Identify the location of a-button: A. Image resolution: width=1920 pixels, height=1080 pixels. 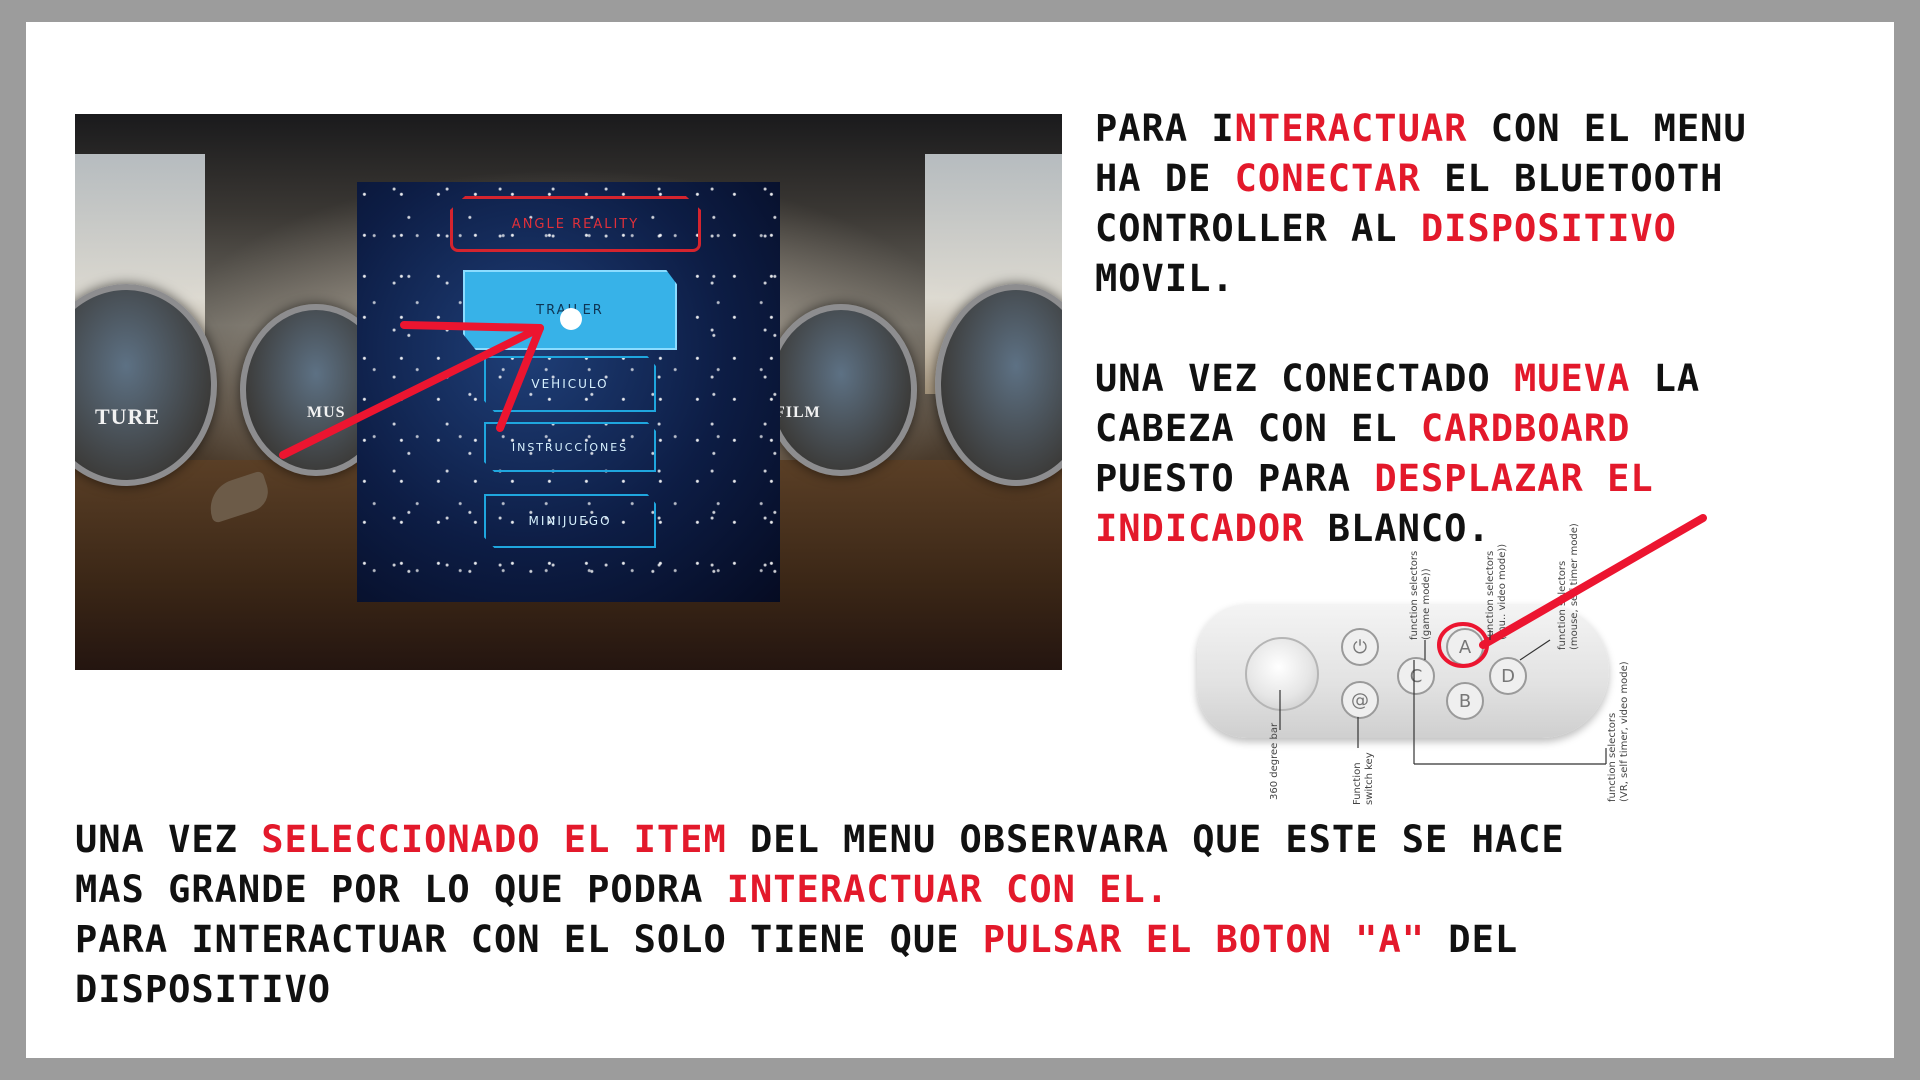
(1465, 647).